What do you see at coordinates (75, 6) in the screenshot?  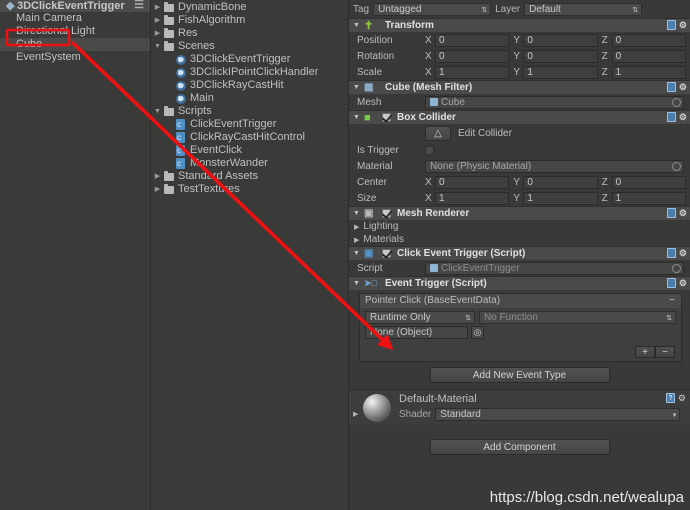 I see `scene-header: ◆ 3DClickEventTrigger ☰` at bounding box center [75, 6].